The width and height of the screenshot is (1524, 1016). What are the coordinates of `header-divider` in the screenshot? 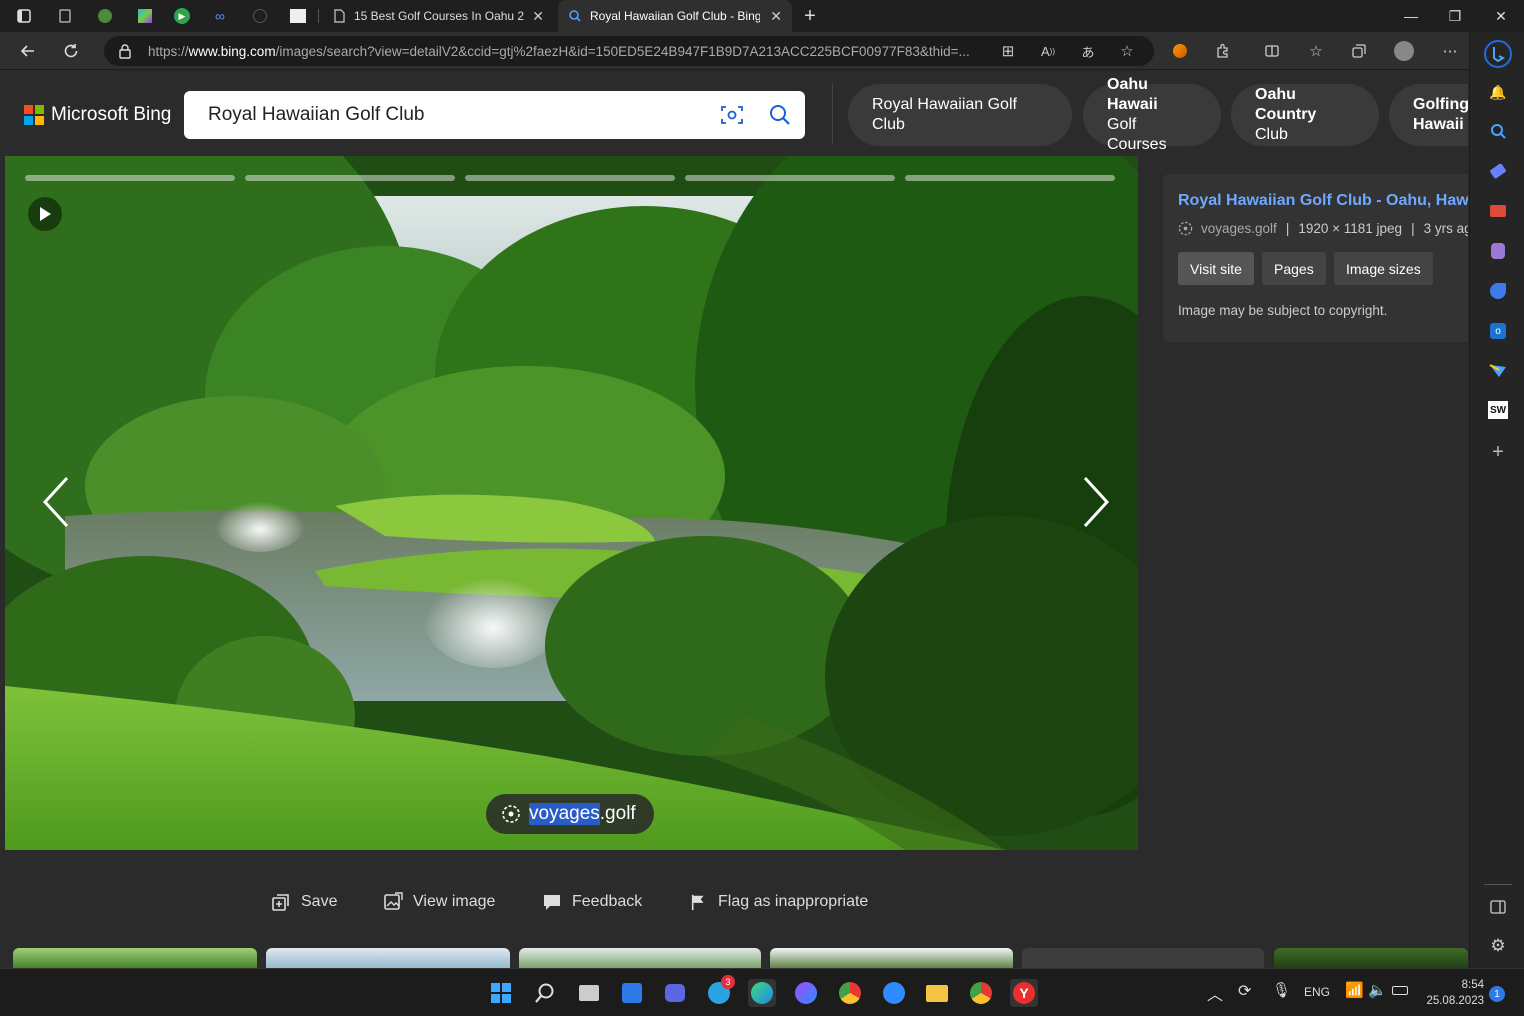 It's located at (832, 114).